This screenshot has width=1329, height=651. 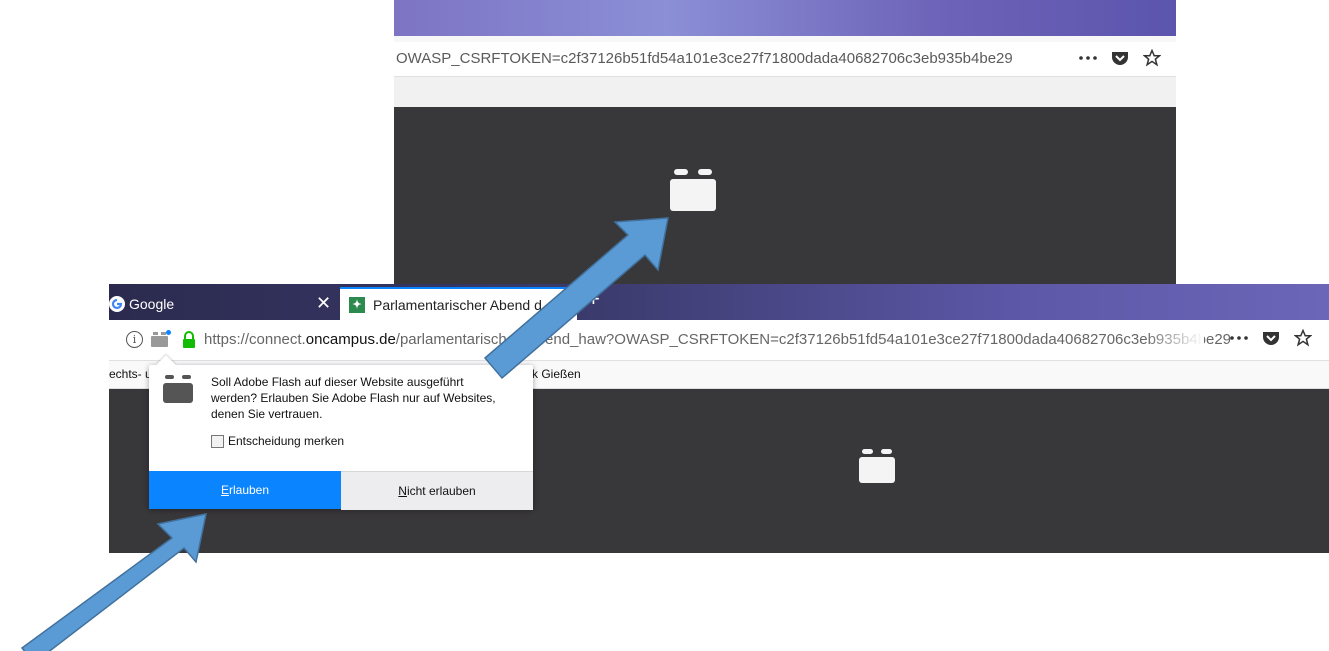 I want to click on remember-decision-checkbox, so click(x=217, y=441).